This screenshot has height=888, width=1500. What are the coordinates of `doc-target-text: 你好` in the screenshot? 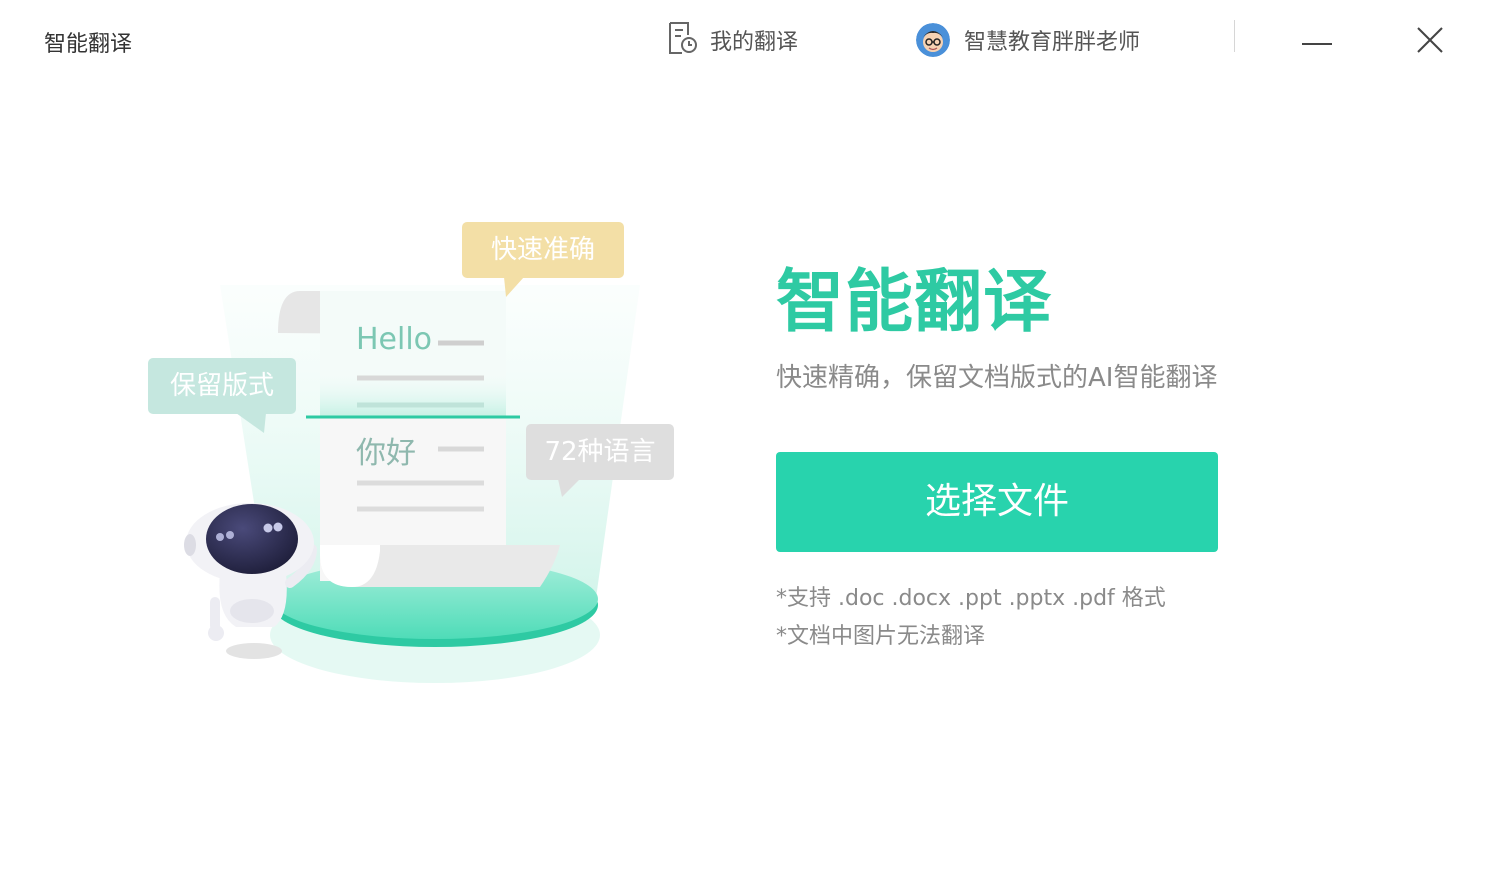 It's located at (386, 453).